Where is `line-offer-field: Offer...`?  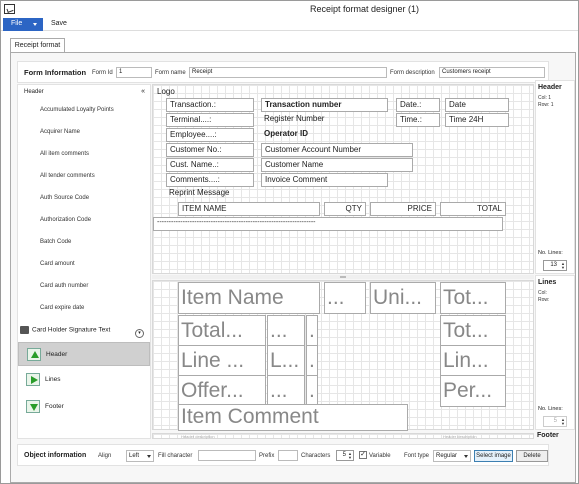
line-offer-field: Offer... is located at coordinates (222, 391).